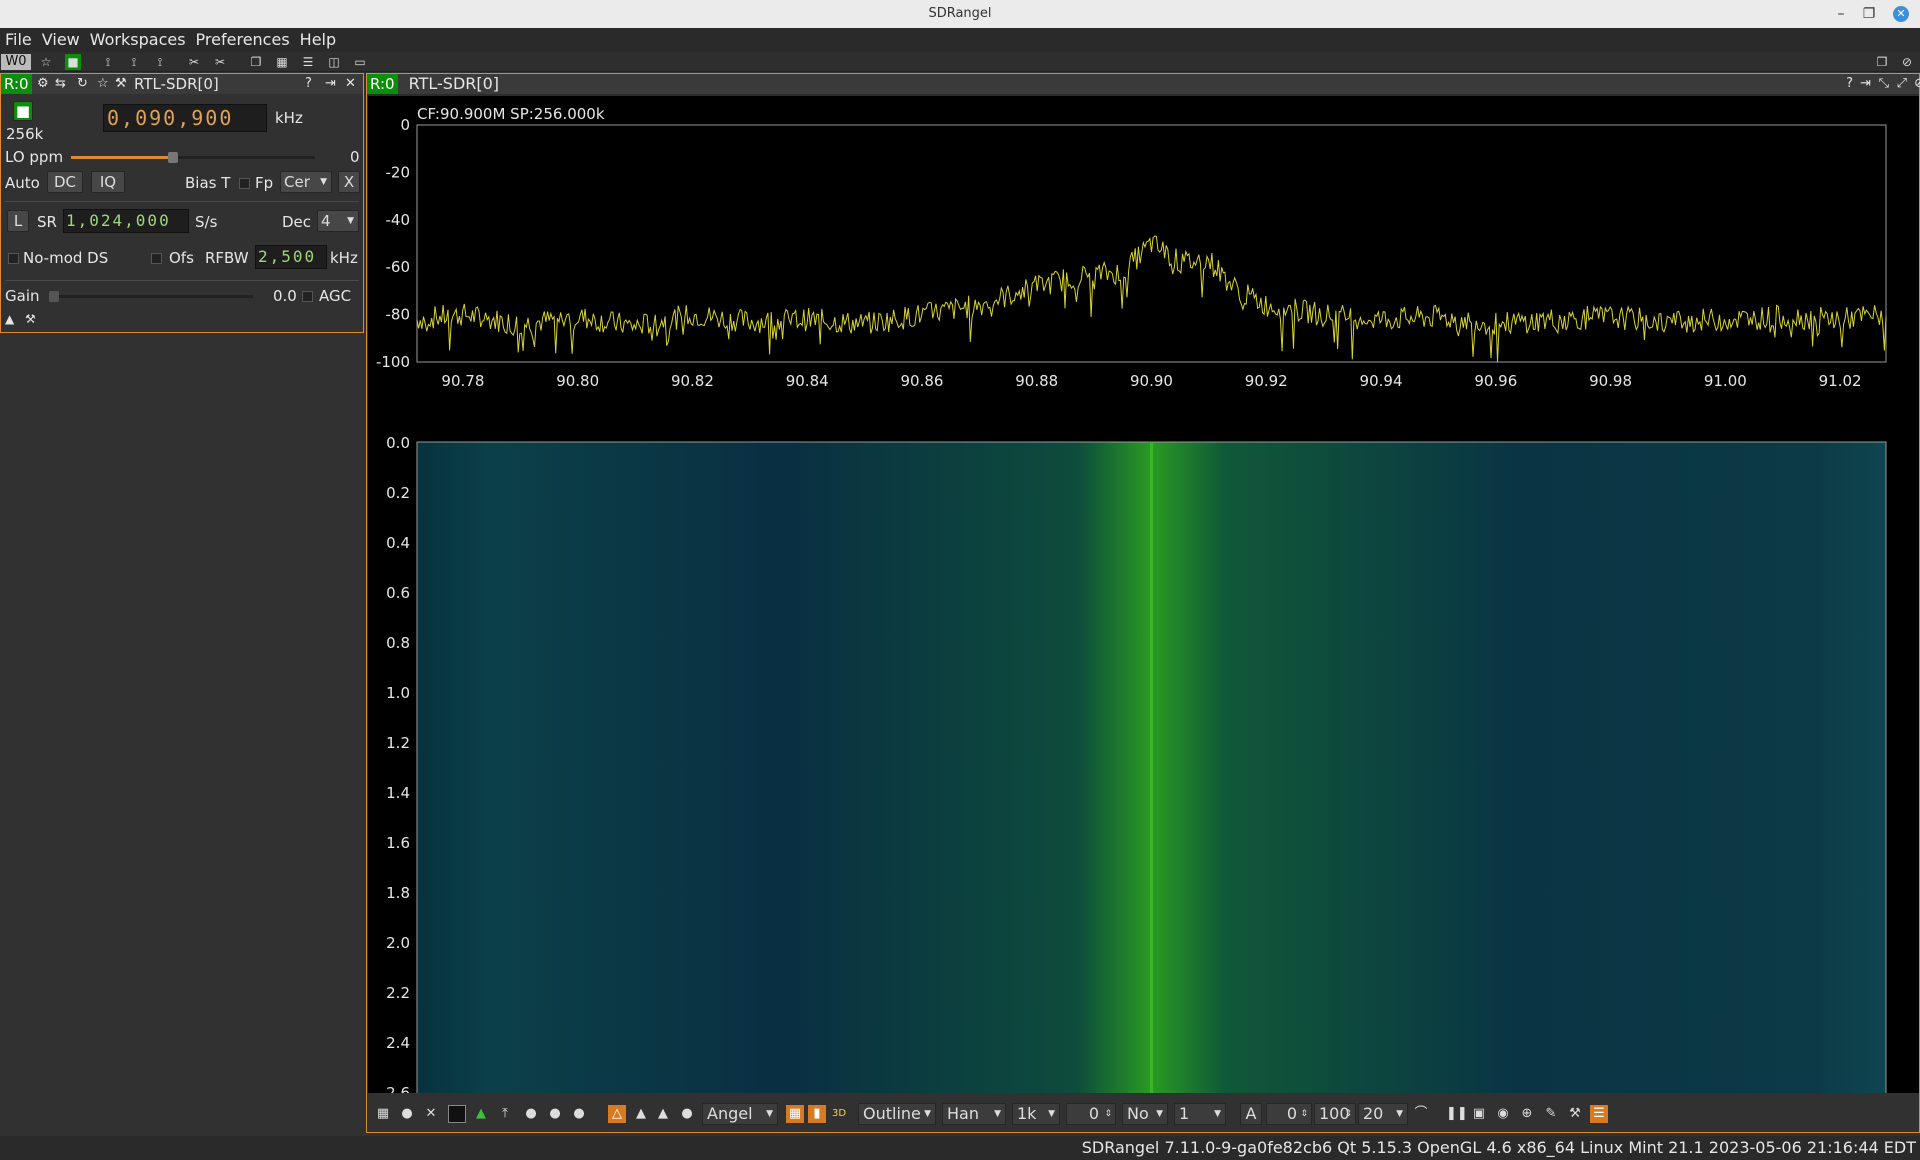  Describe the element at coordinates (1599, 1114) in the screenshot. I see `settings-menu-icon: ☰` at that location.